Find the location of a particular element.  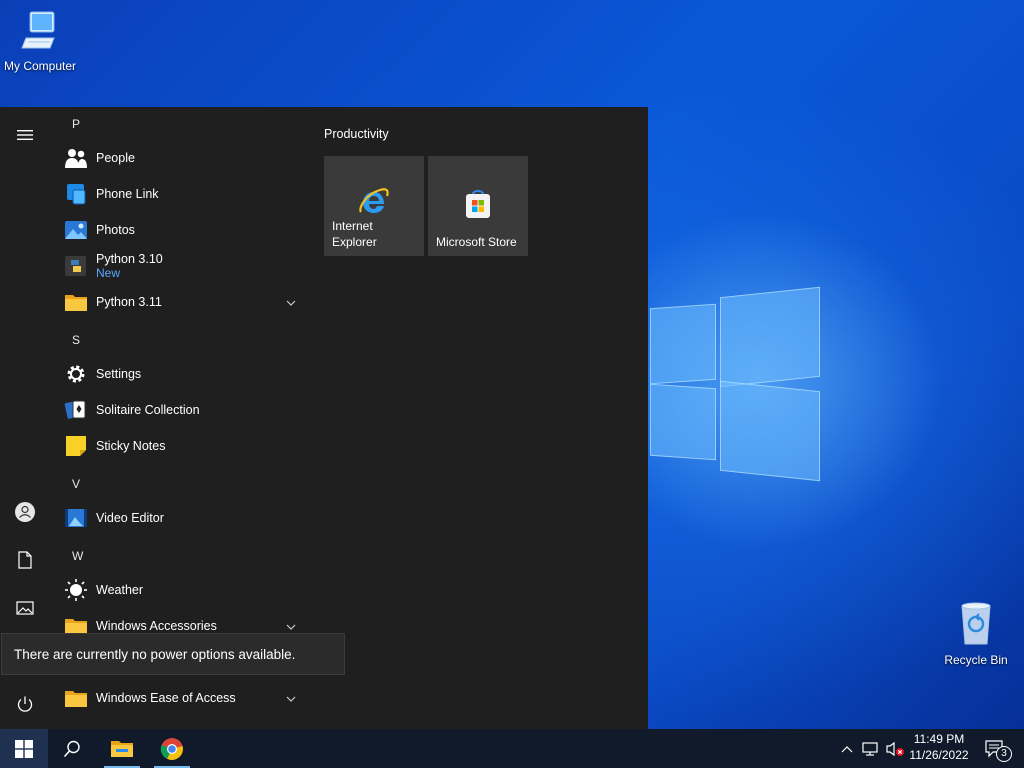

tile-group-heading: Productivity is located at coordinates (356, 134).